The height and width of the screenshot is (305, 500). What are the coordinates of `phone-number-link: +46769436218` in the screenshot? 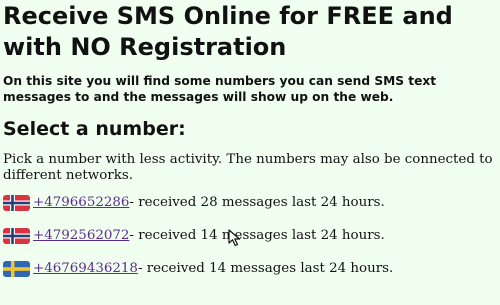 It's located at (85, 268).